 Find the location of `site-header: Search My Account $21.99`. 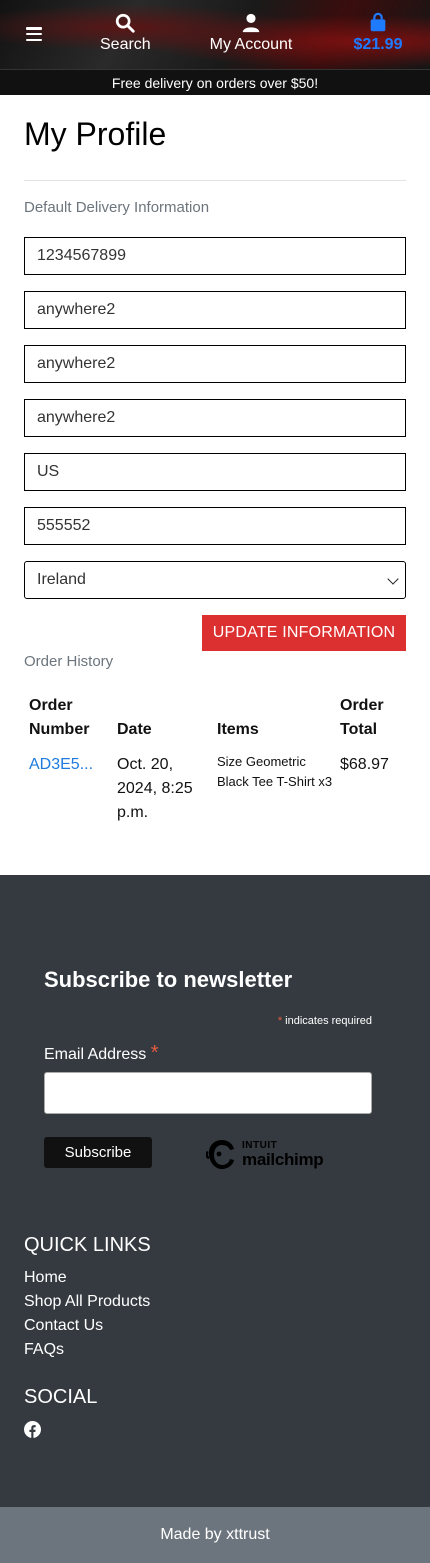

site-header: Search My Account $21.99 is located at coordinates (215, 34).